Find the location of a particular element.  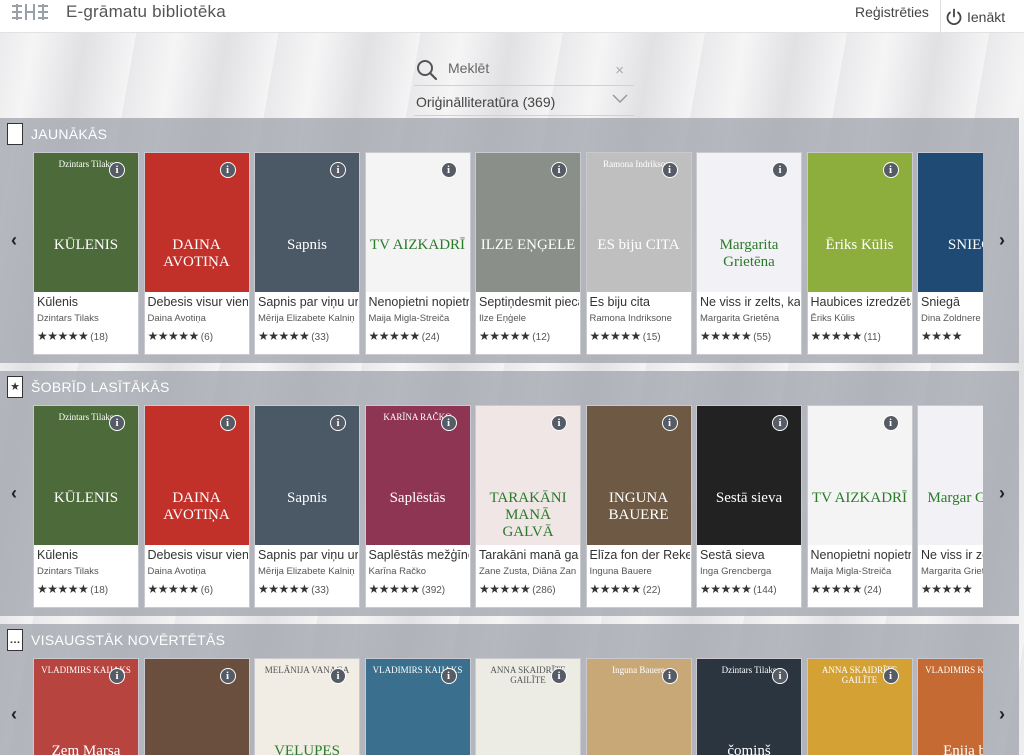

book-card: i is located at coordinates (196, 706).